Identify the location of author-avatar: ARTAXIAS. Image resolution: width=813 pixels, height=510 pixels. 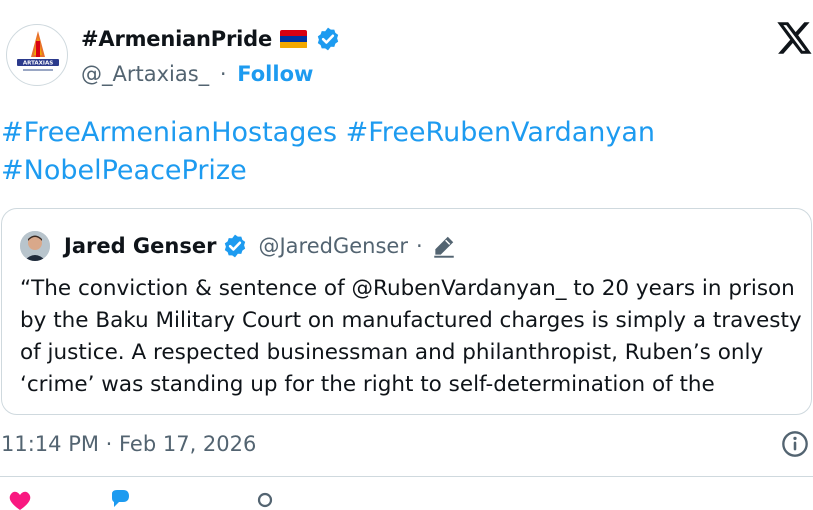
(37, 55).